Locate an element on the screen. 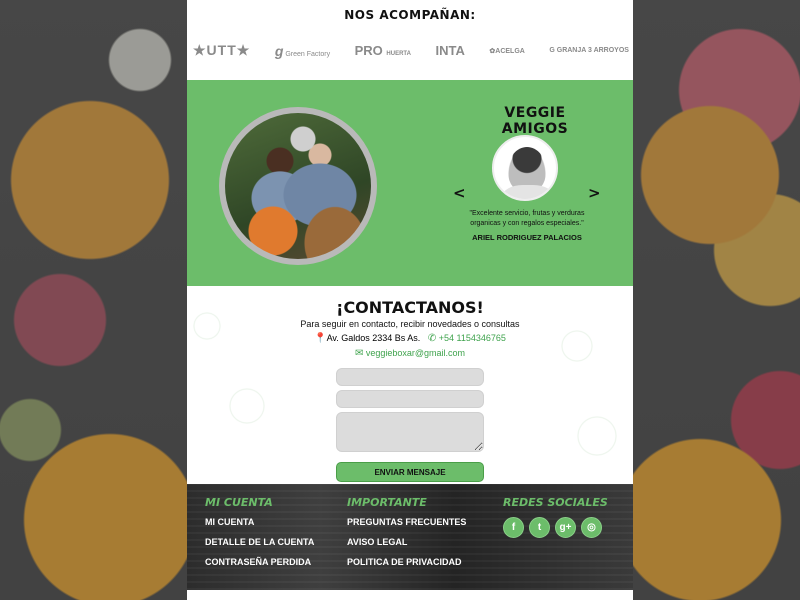 The width and height of the screenshot is (800, 600). google-plus-icon: g+ is located at coordinates (565, 527).